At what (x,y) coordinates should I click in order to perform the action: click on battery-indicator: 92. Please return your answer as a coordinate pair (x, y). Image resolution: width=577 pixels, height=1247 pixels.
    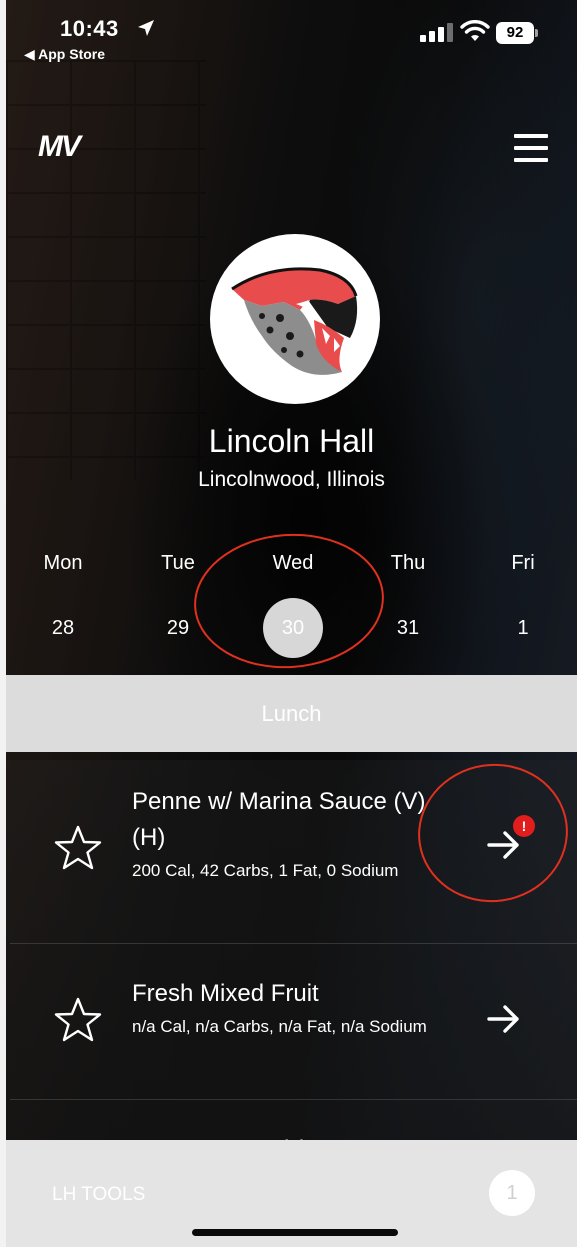
    Looking at the image, I should click on (517, 33).